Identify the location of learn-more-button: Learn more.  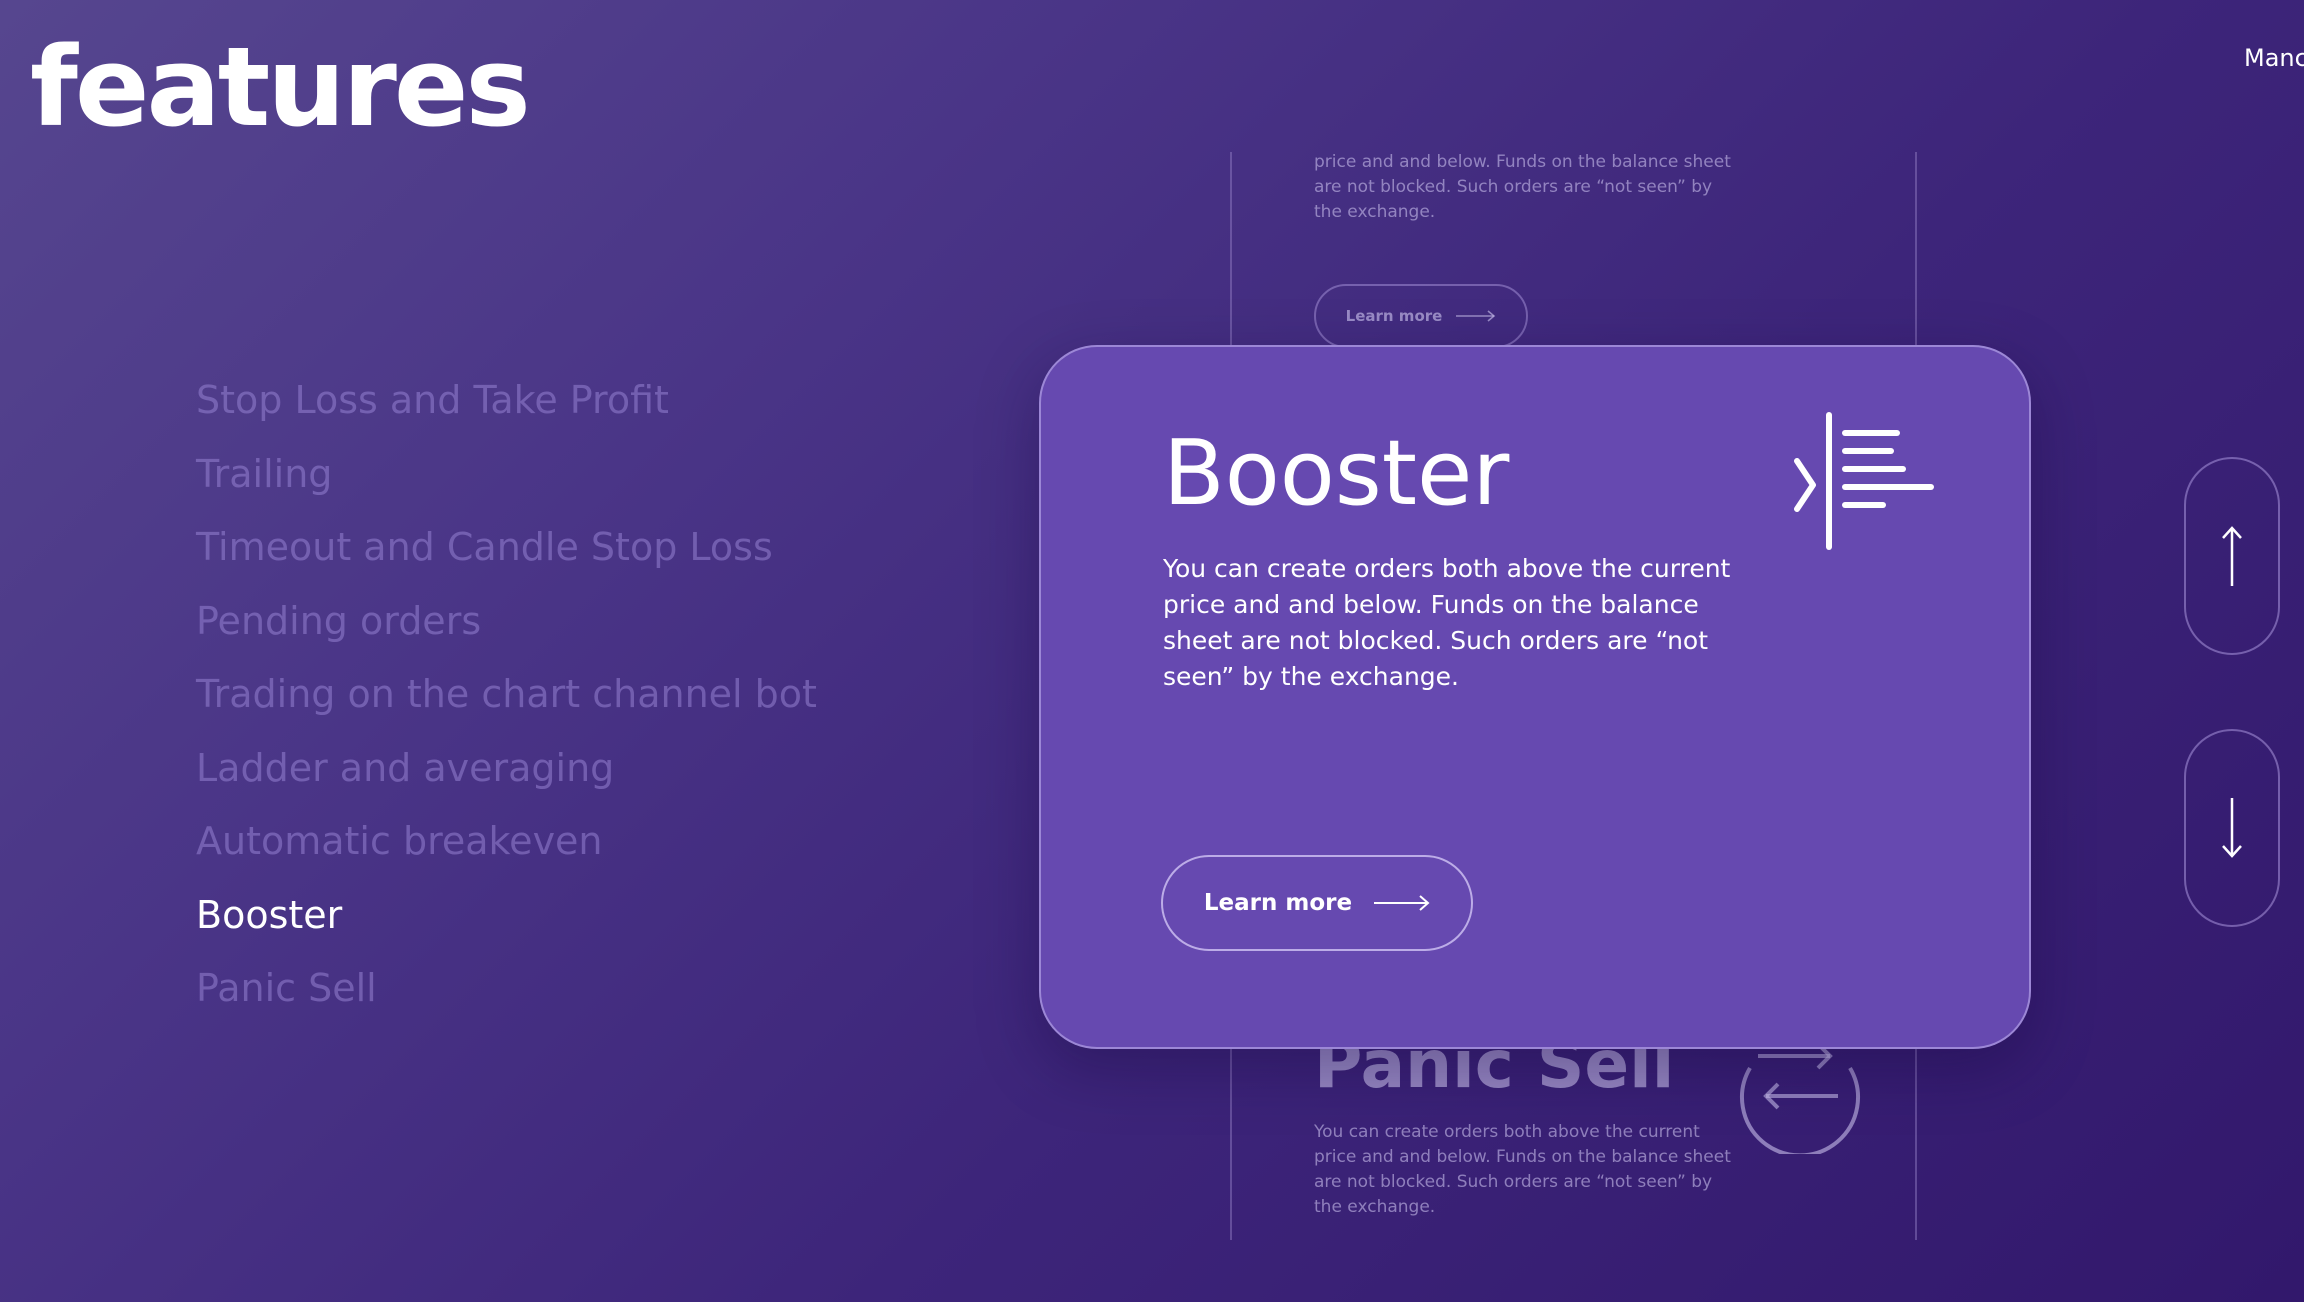
(1317, 903).